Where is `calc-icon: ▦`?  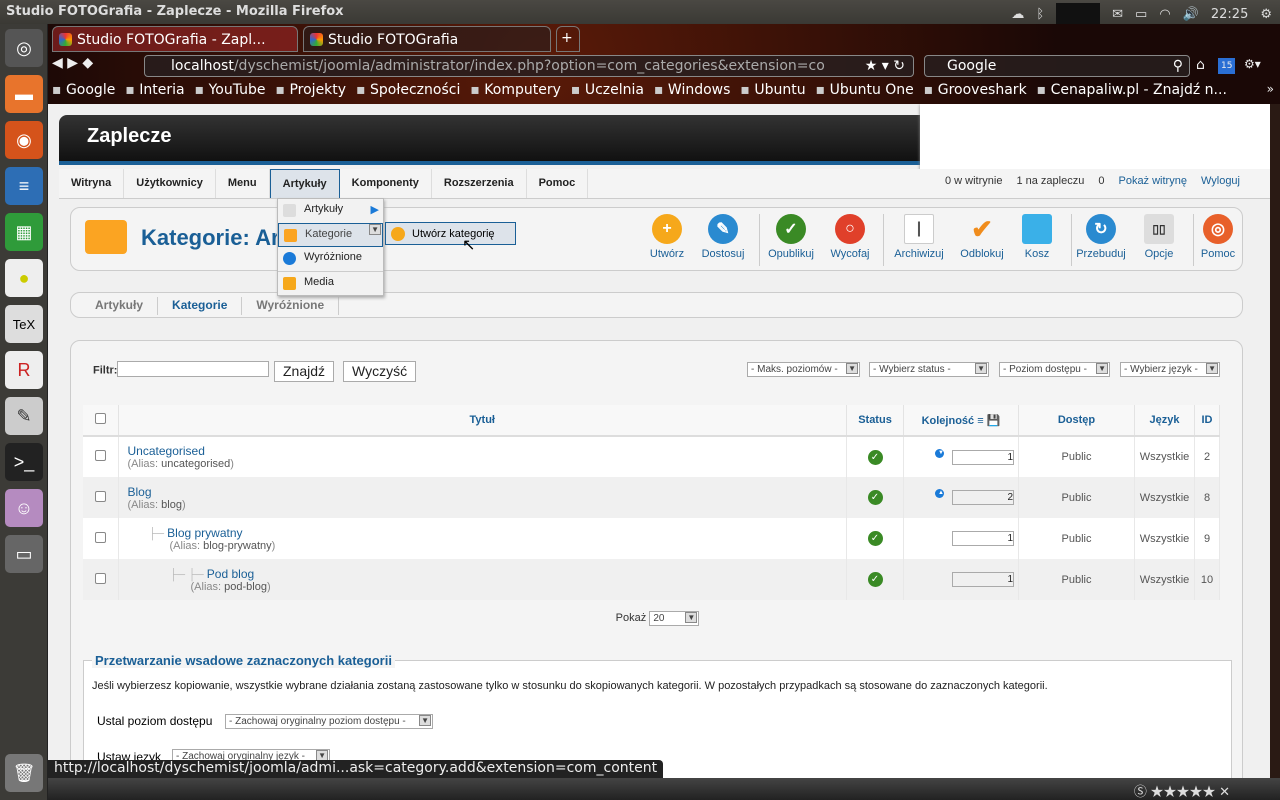
calc-icon: ▦ is located at coordinates (24, 232).